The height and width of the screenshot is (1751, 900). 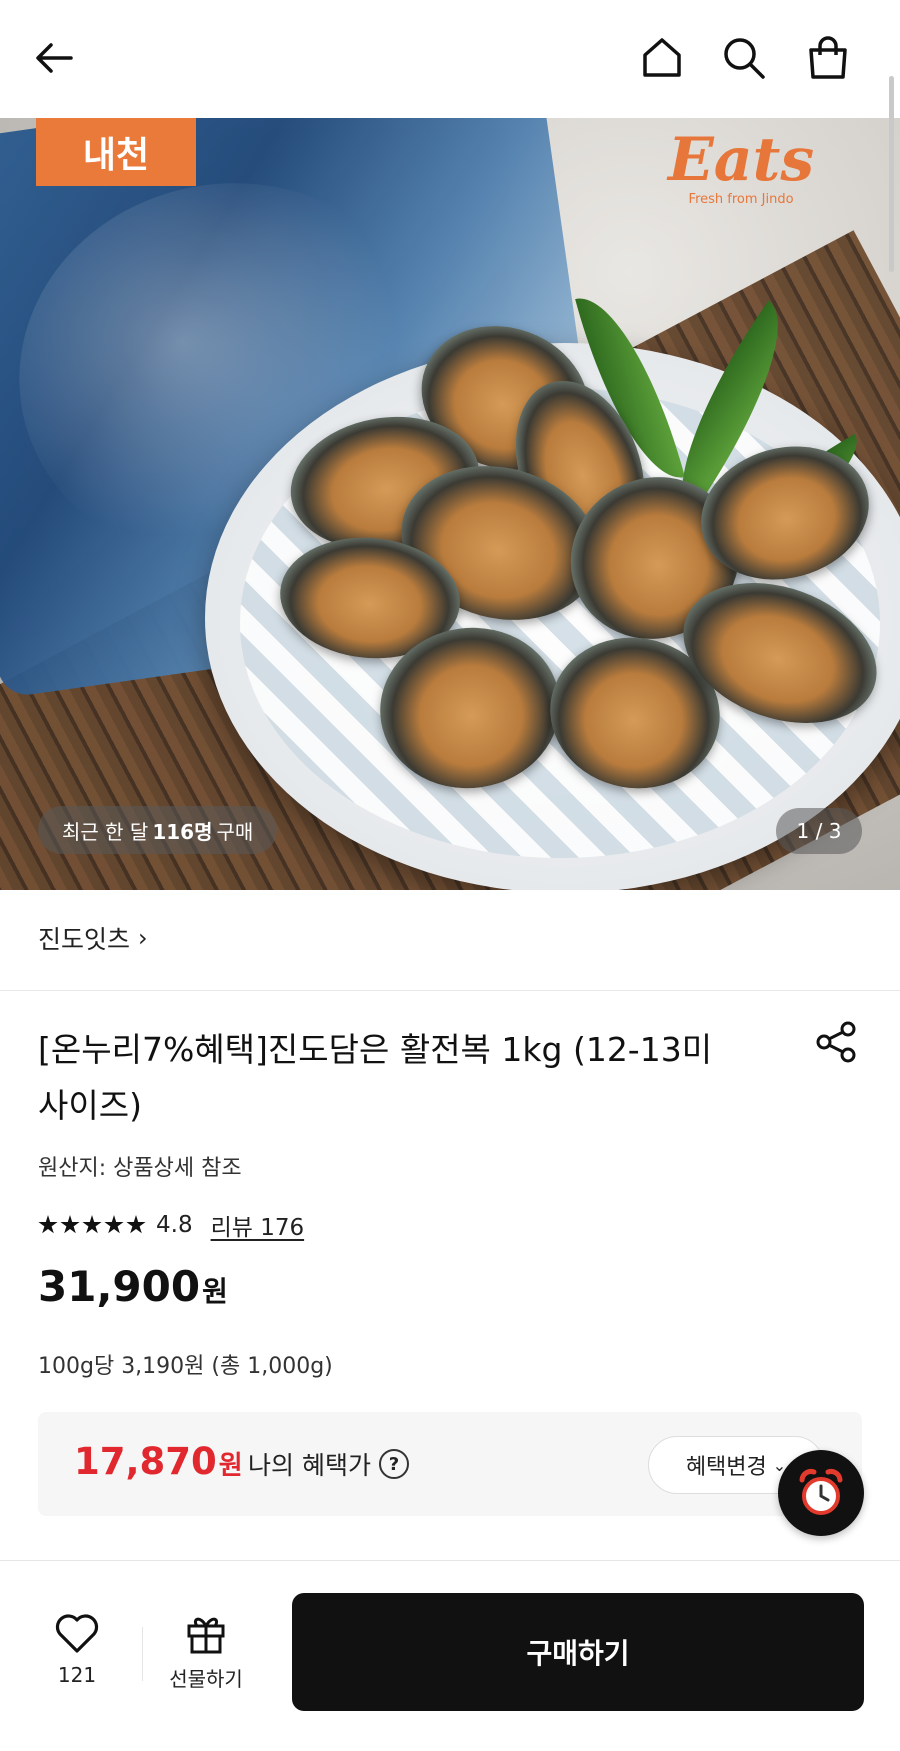 I want to click on bottom-action-bar: 121 선물하기 구매하기, so click(x=450, y=1655).